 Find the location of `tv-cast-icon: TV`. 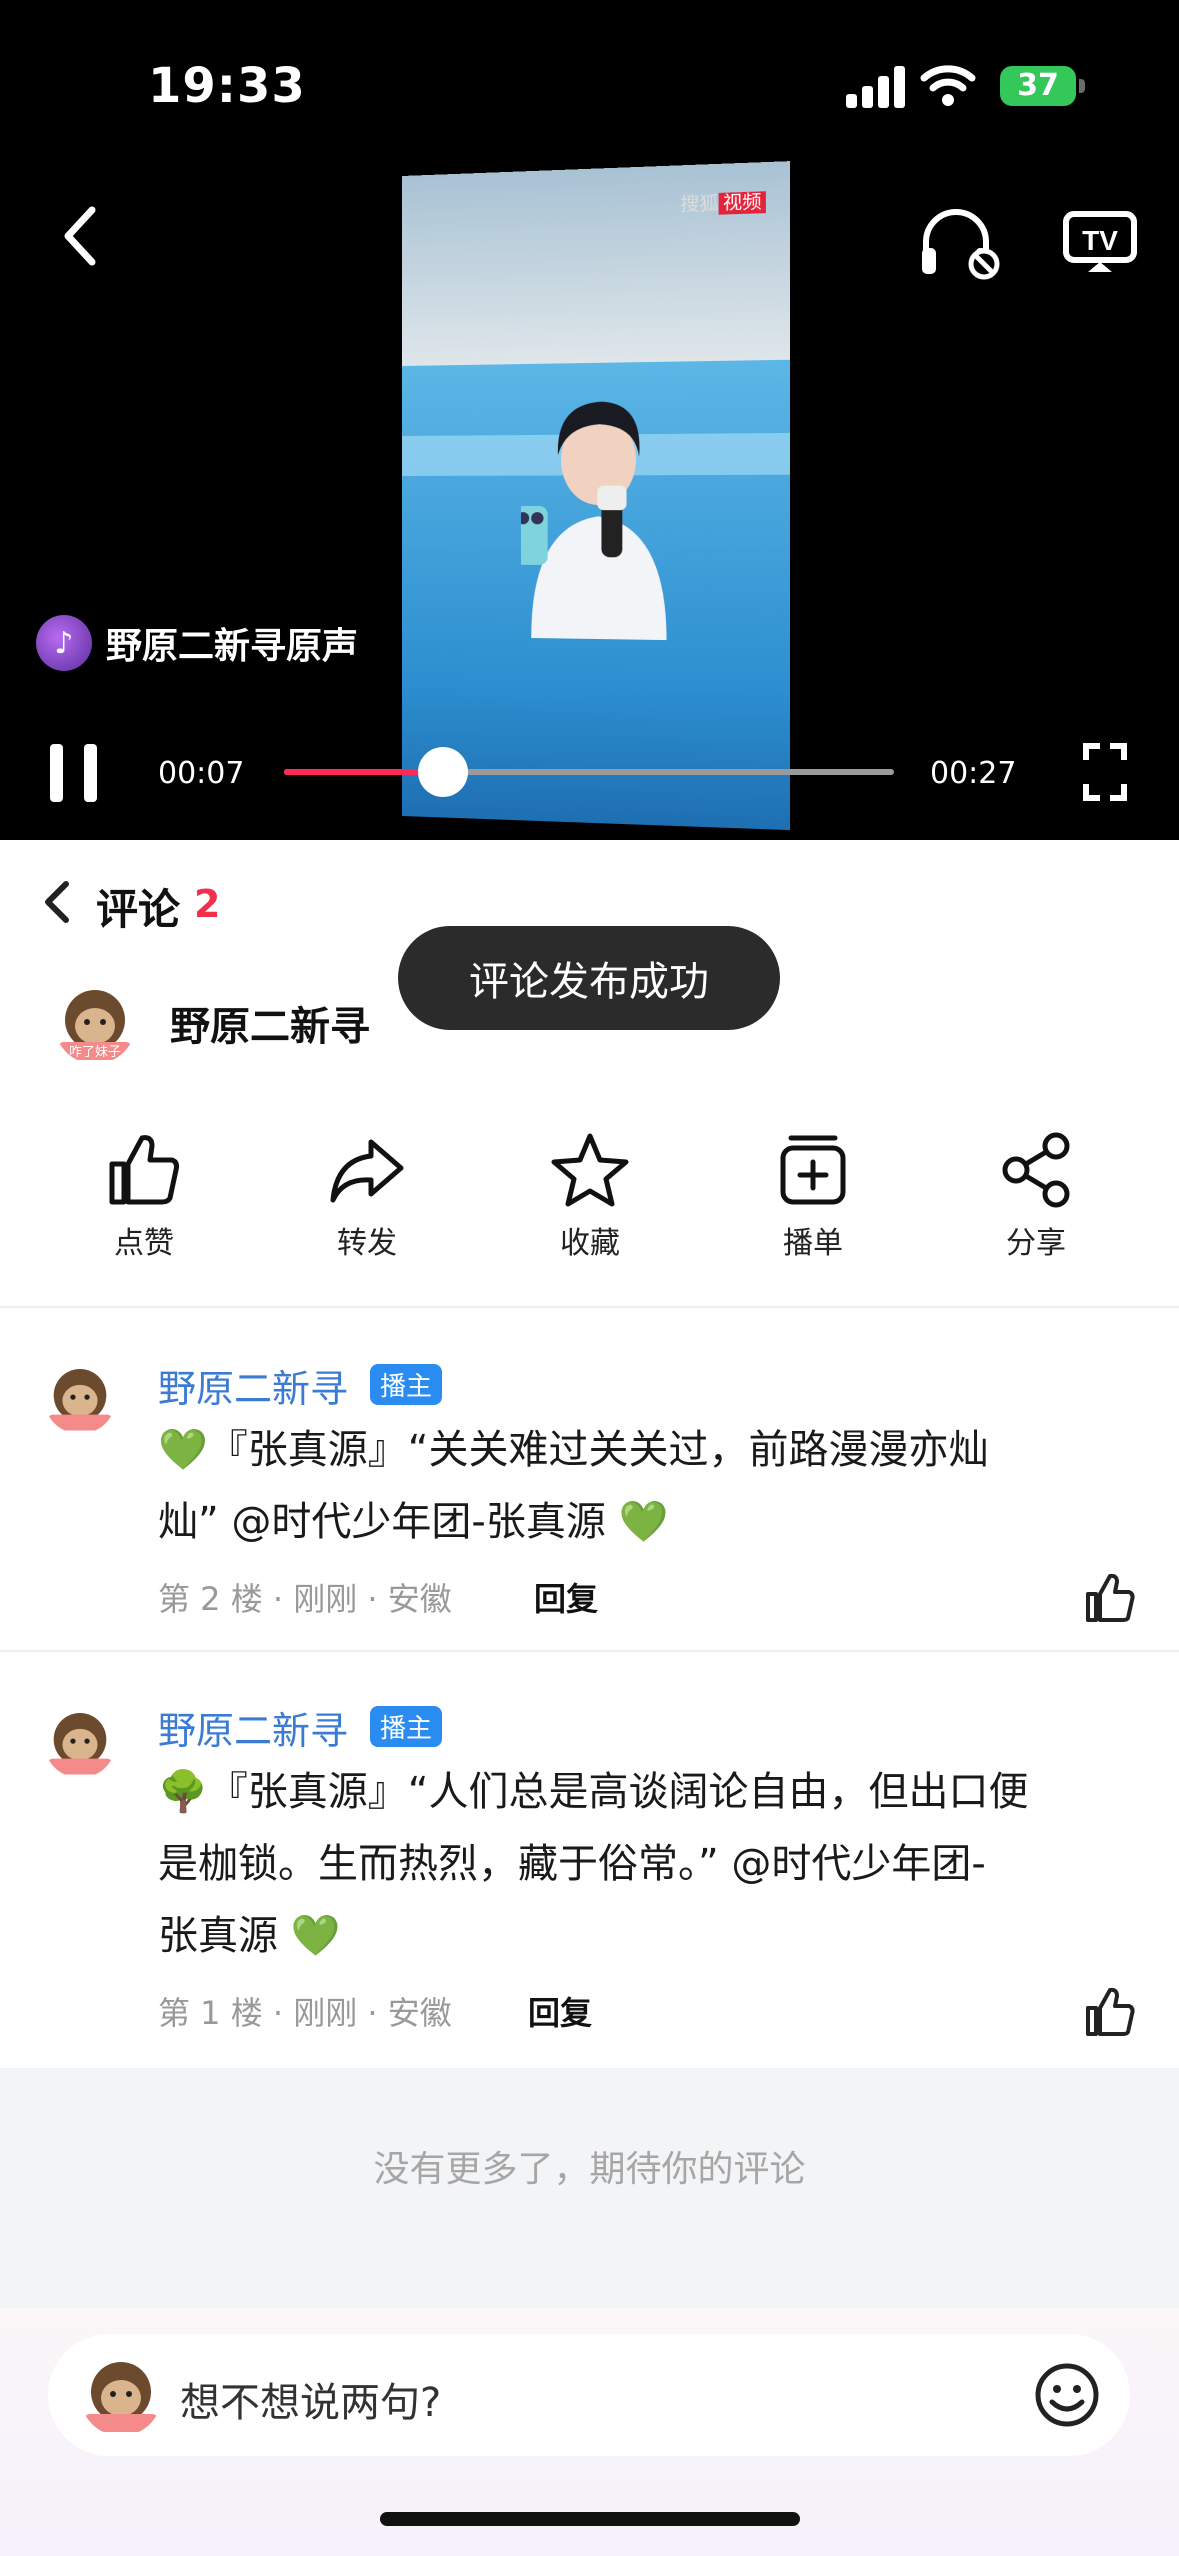

tv-cast-icon: TV is located at coordinates (1100, 242).